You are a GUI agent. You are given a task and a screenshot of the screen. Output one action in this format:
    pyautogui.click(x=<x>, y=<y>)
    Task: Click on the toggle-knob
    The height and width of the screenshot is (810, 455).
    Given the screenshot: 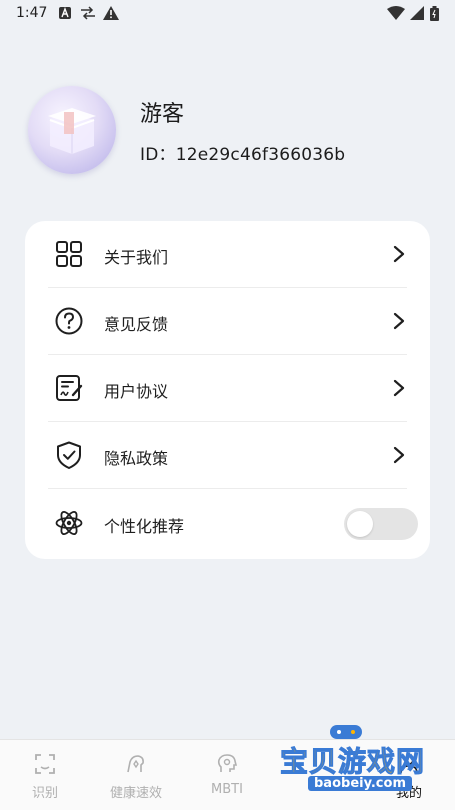 What is the action you would take?
    pyautogui.click(x=360, y=524)
    